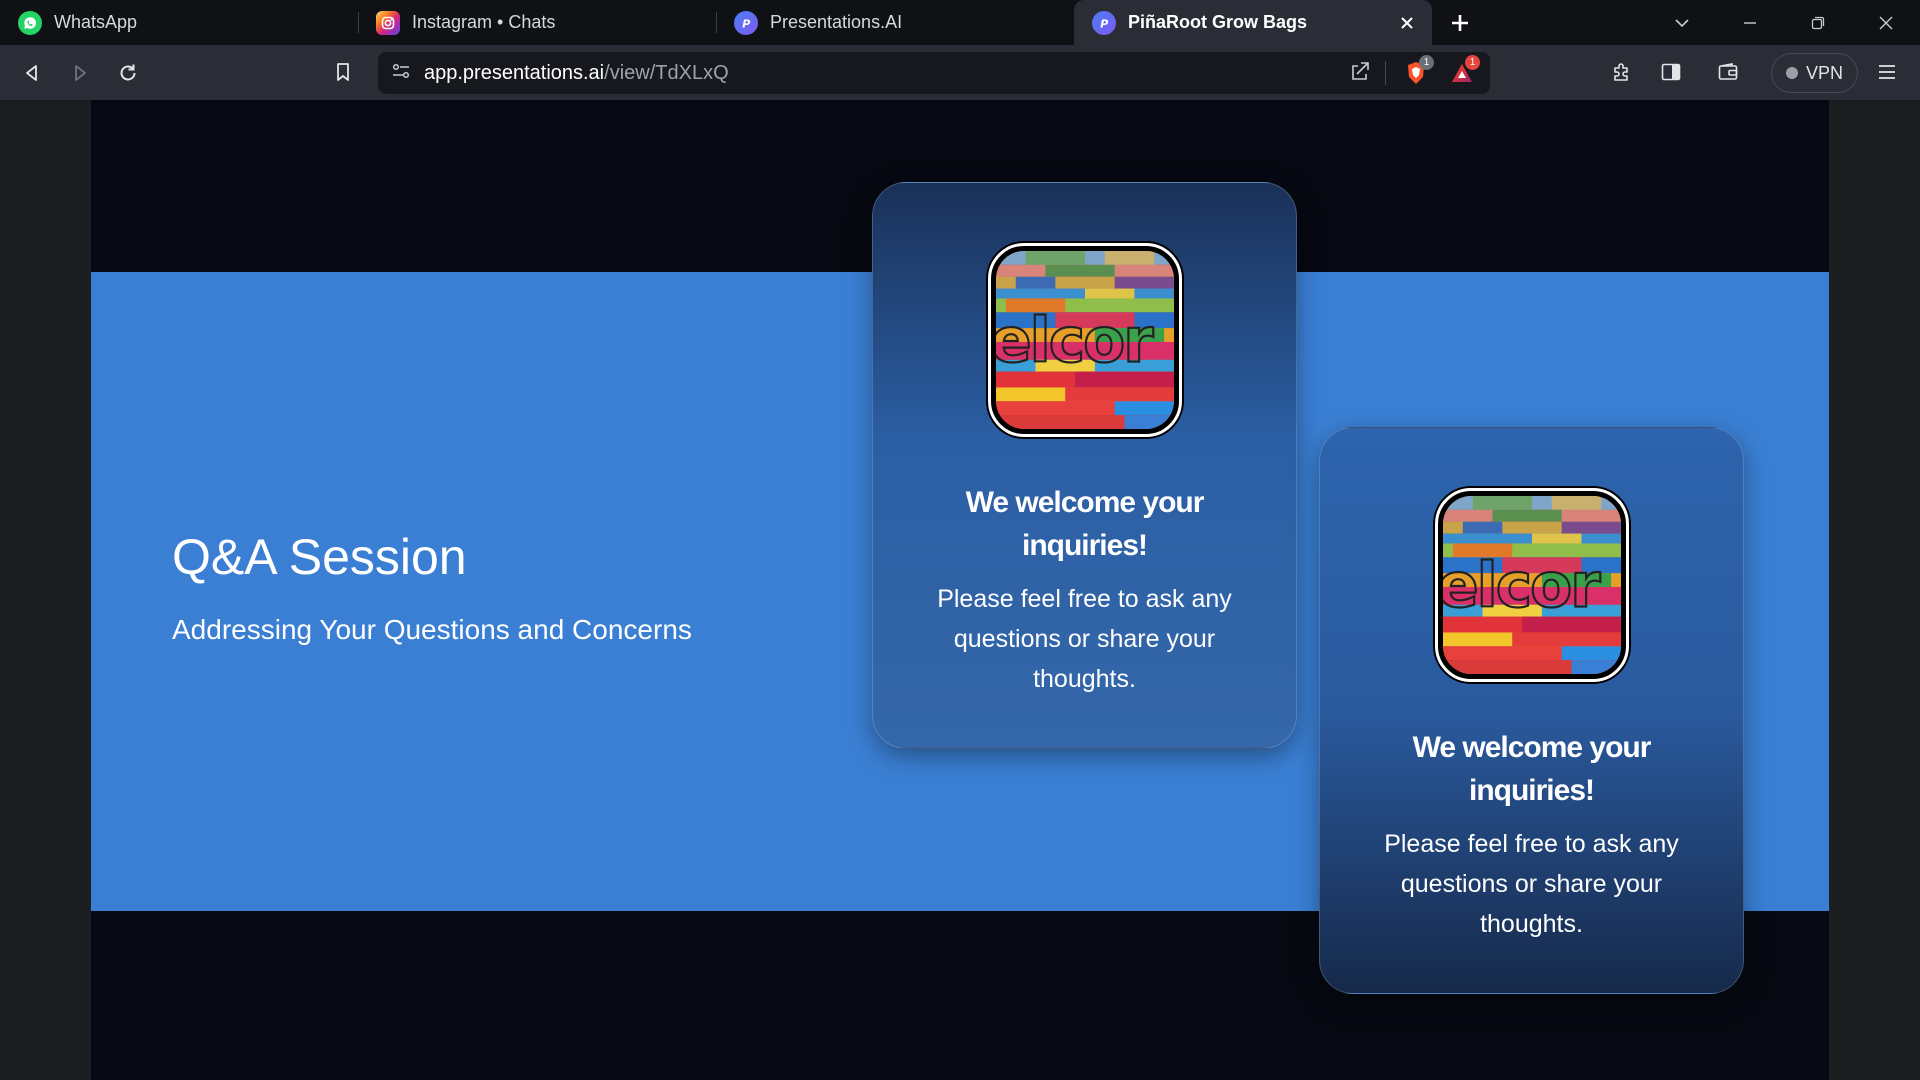 This screenshot has width=1920, height=1080. Describe the element at coordinates (1218, 22) in the screenshot. I see `tab-title: PiñaRoot Grow Bags` at that location.